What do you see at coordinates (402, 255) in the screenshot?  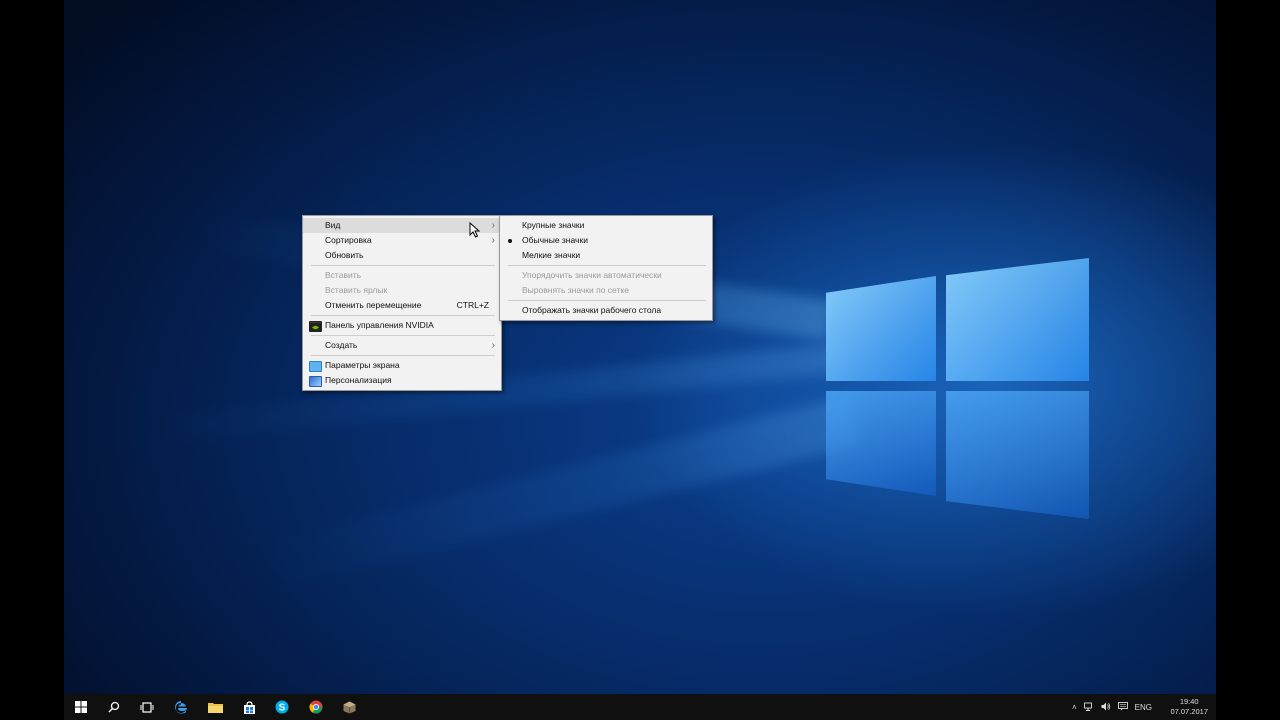 I see `menu-item-refresh: Обновить` at bounding box center [402, 255].